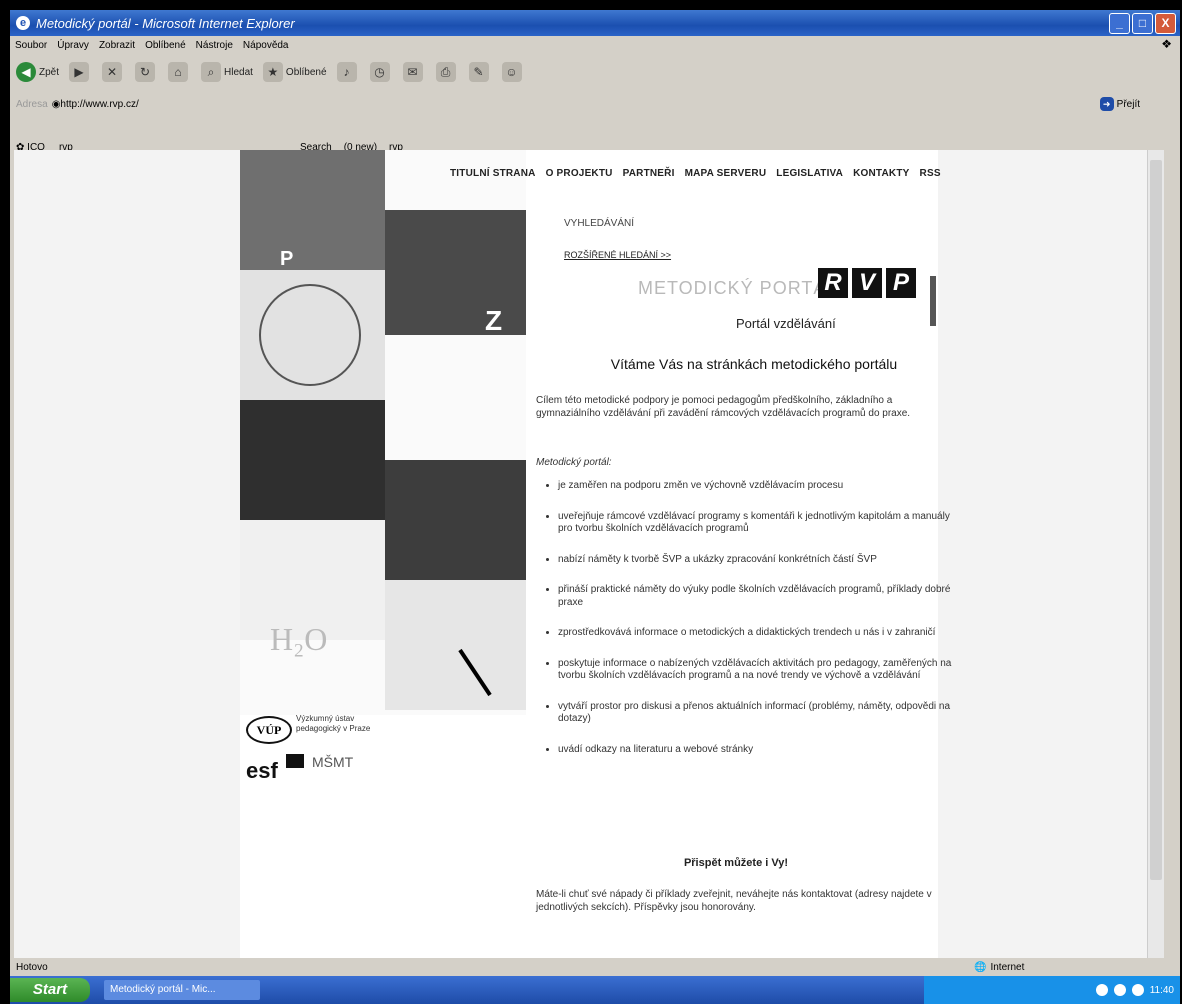 The image size is (1182, 1004). I want to click on back-arrow-icon: ◀, so click(26, 72).